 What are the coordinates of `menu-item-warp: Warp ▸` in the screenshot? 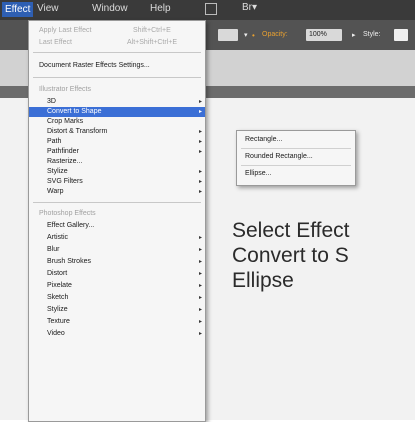 It's located at (117, 192).